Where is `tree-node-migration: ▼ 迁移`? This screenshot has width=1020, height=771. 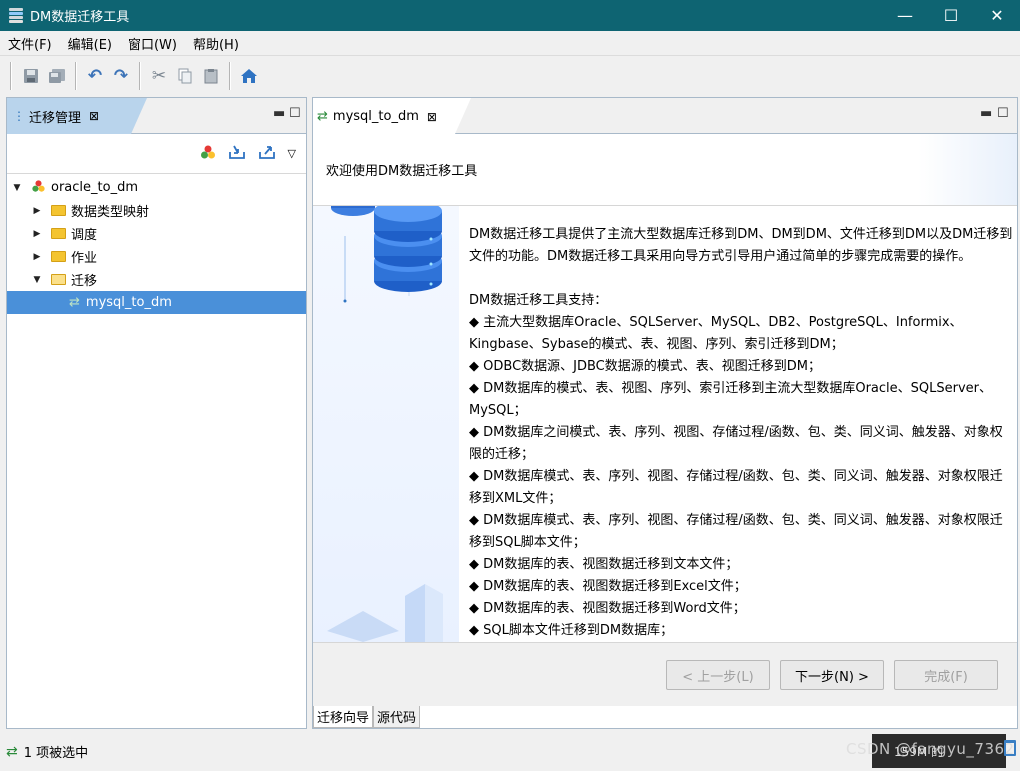
tree-node-migration: ▼ 迁移 is located at coordinates (156, 279).